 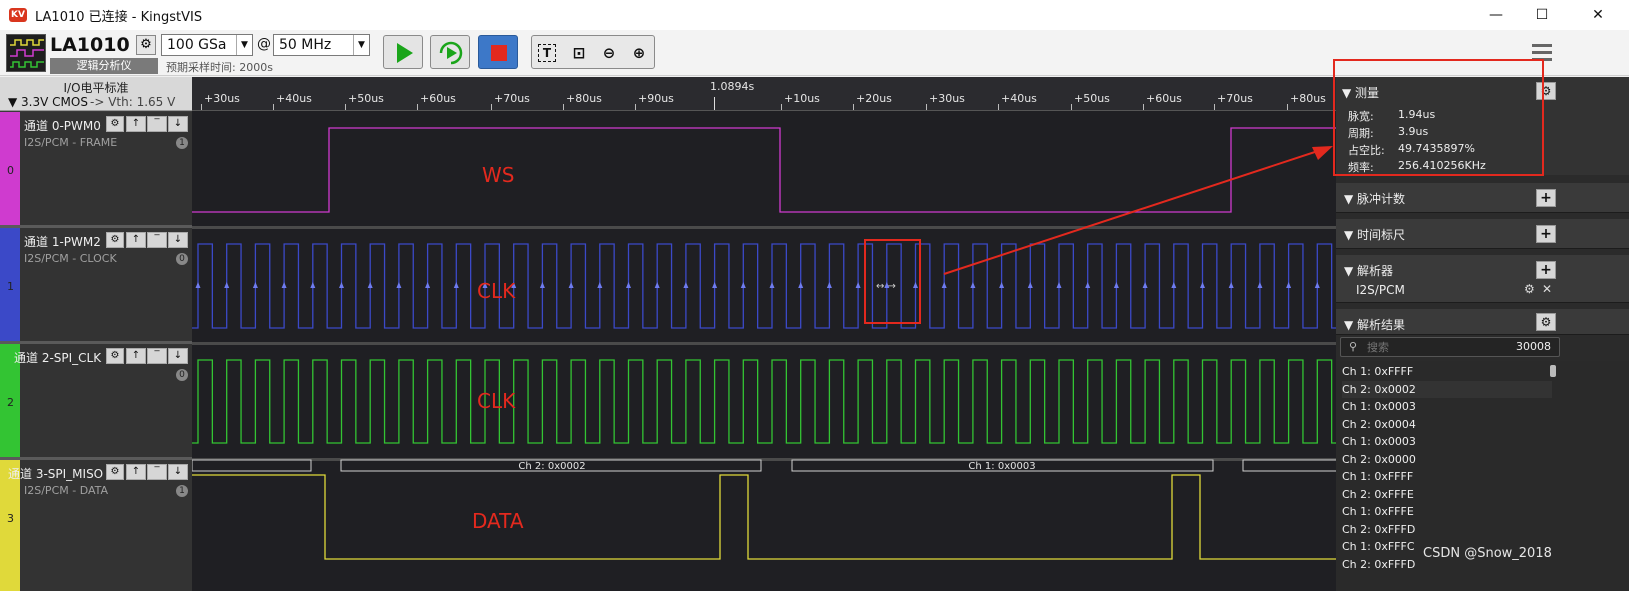 I want to click on stop-button, so click(x=498, y=52).